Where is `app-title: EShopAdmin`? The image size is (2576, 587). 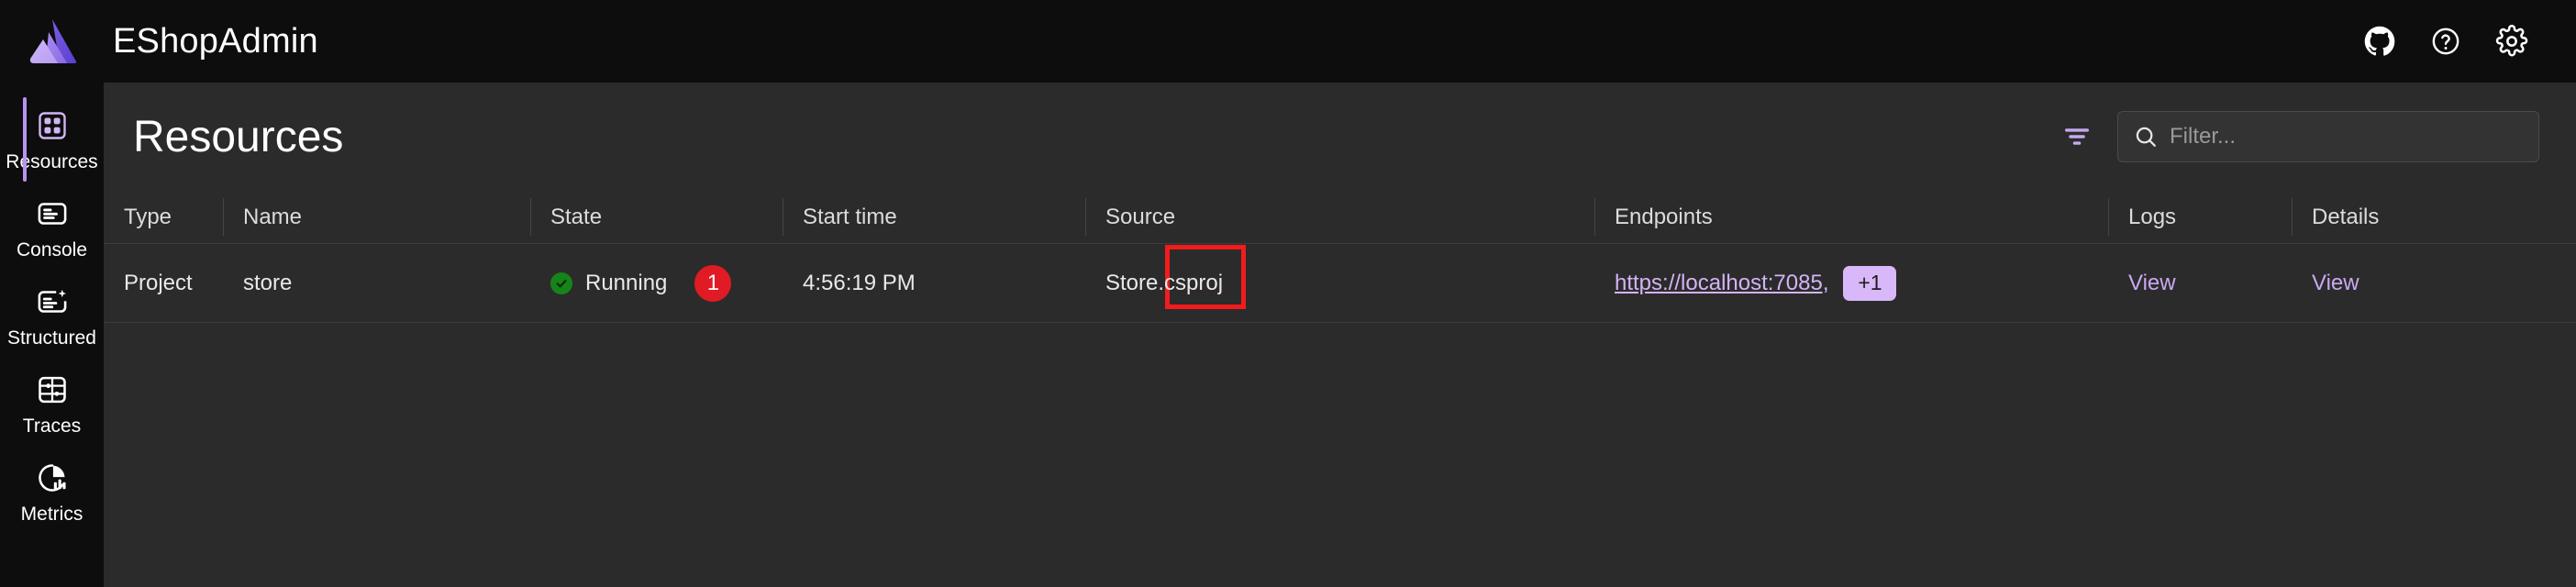
app-title: EShopAdmin is located at coordinates (215, 41).